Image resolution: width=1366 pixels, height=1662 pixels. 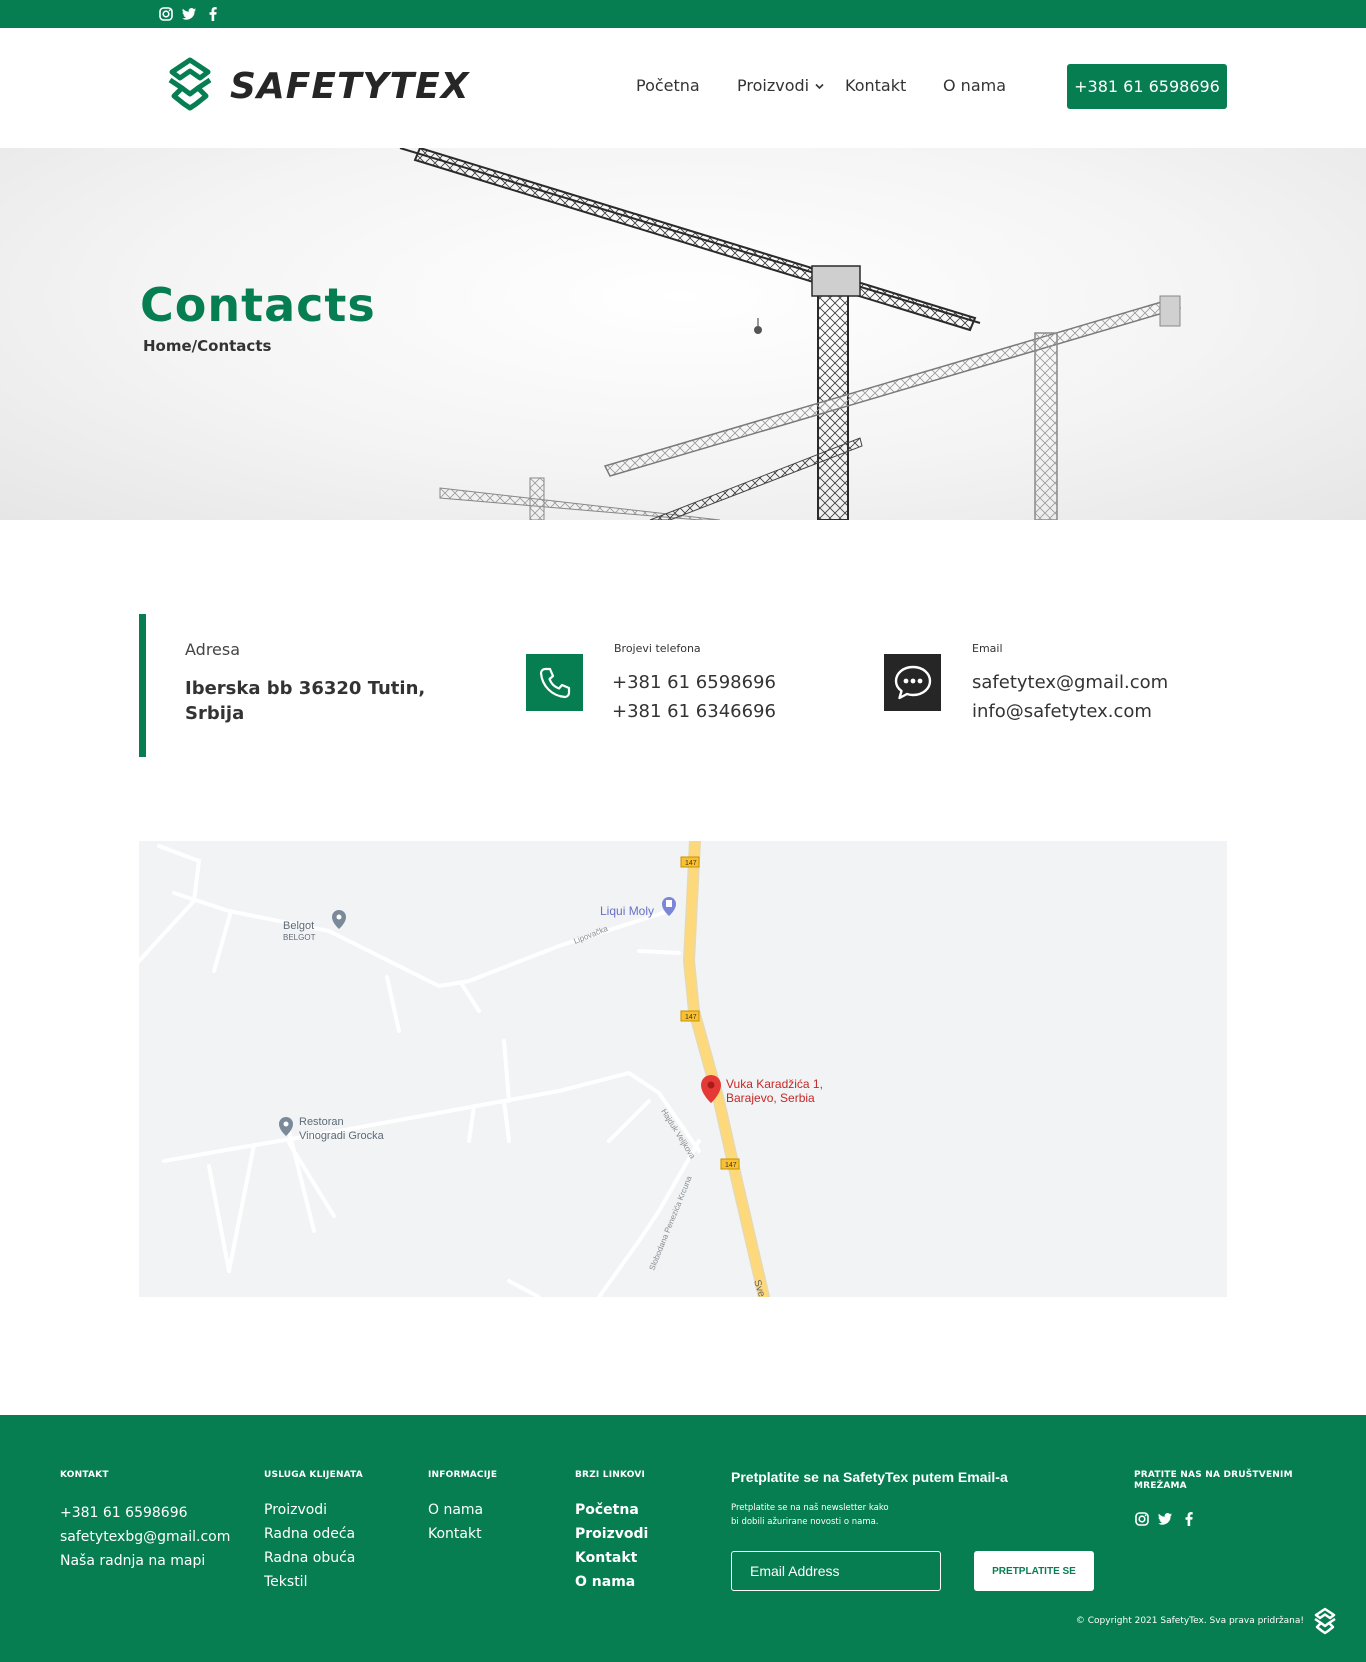 I want to click on nav-proizvodi: Proizvodi, so click(x=773, y=85).